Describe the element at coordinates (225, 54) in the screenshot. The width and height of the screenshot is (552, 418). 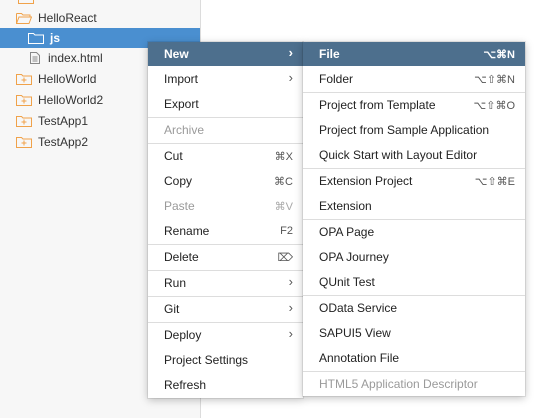
I see `menu-item-new: New ›` at that location.